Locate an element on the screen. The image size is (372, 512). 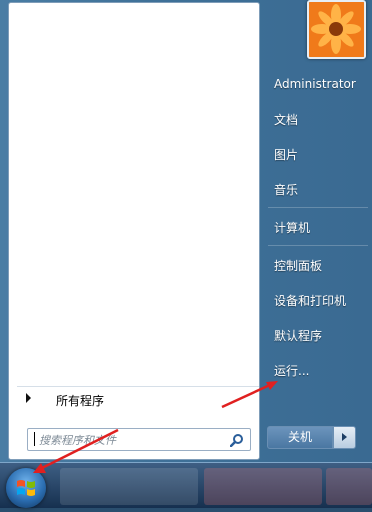
annotation-arrow-run is located at coordinates (247, 395).